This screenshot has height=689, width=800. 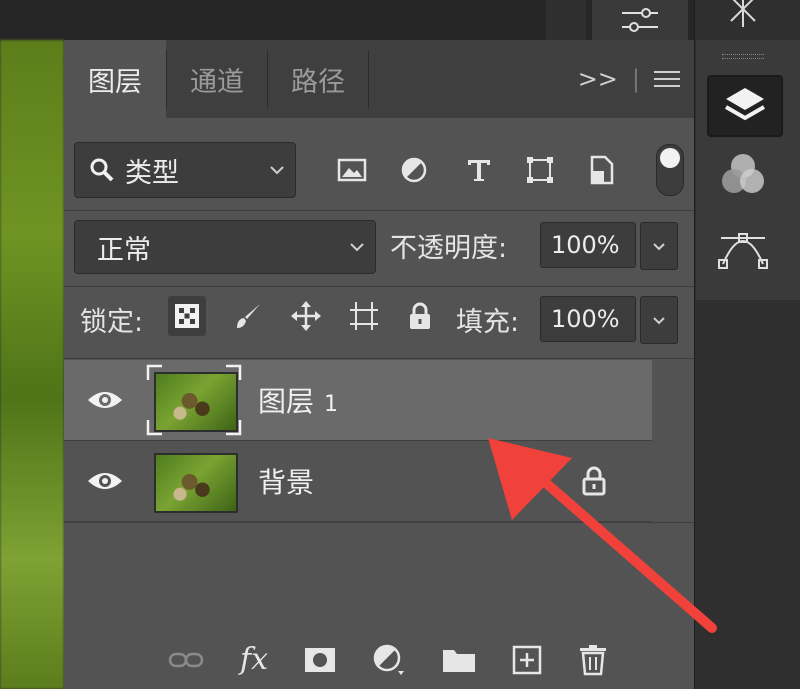 I want to click on opacity-input: 100%, so click(x=588, y=245).